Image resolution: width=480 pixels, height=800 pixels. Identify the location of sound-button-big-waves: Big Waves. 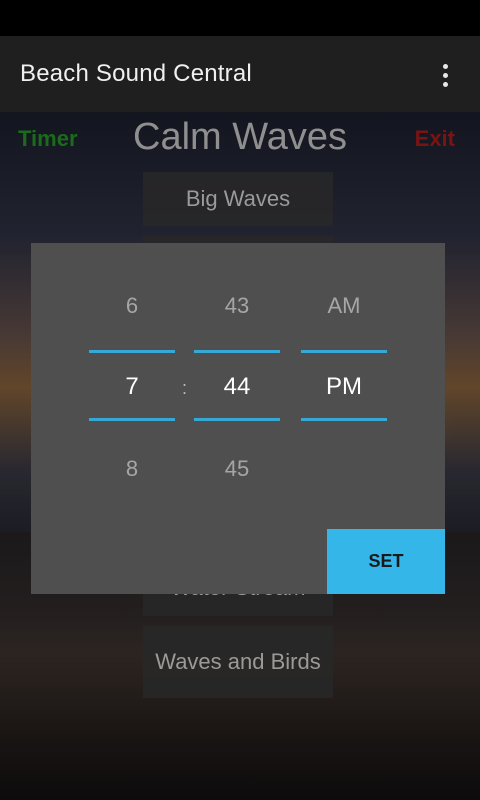
(238, 199).